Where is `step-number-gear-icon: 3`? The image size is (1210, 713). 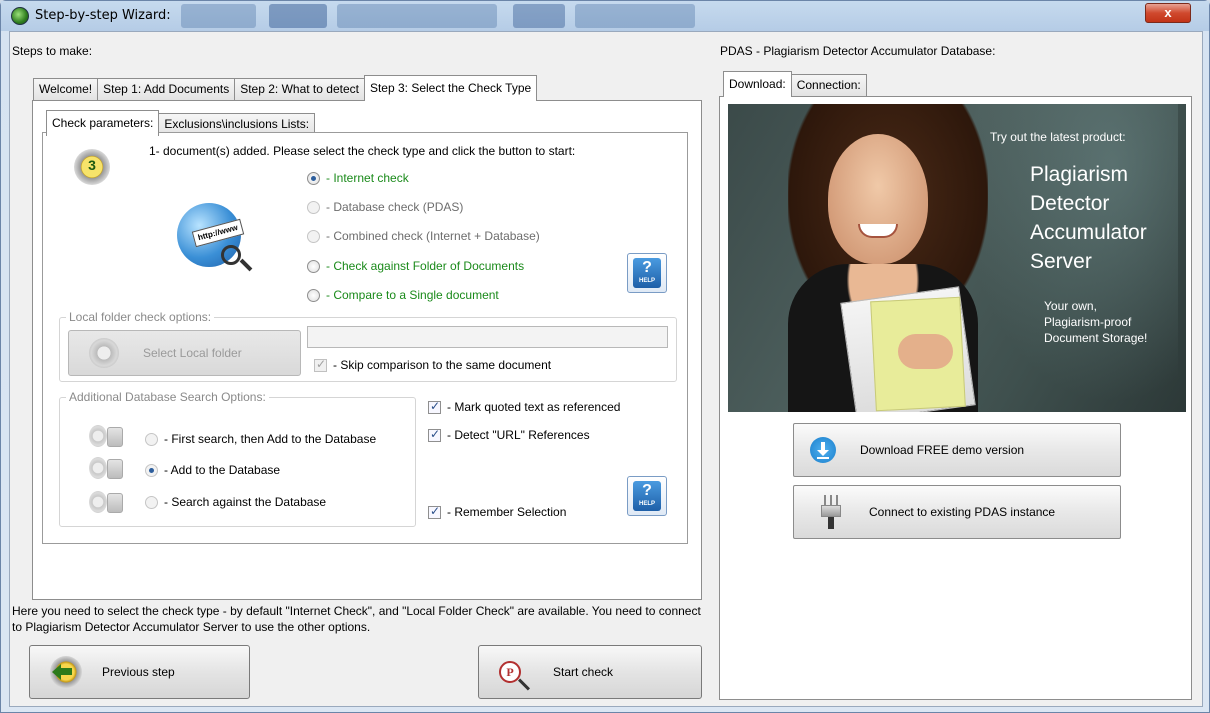 step-number-gear-icon: 3 is located at coordinates (92, 167).